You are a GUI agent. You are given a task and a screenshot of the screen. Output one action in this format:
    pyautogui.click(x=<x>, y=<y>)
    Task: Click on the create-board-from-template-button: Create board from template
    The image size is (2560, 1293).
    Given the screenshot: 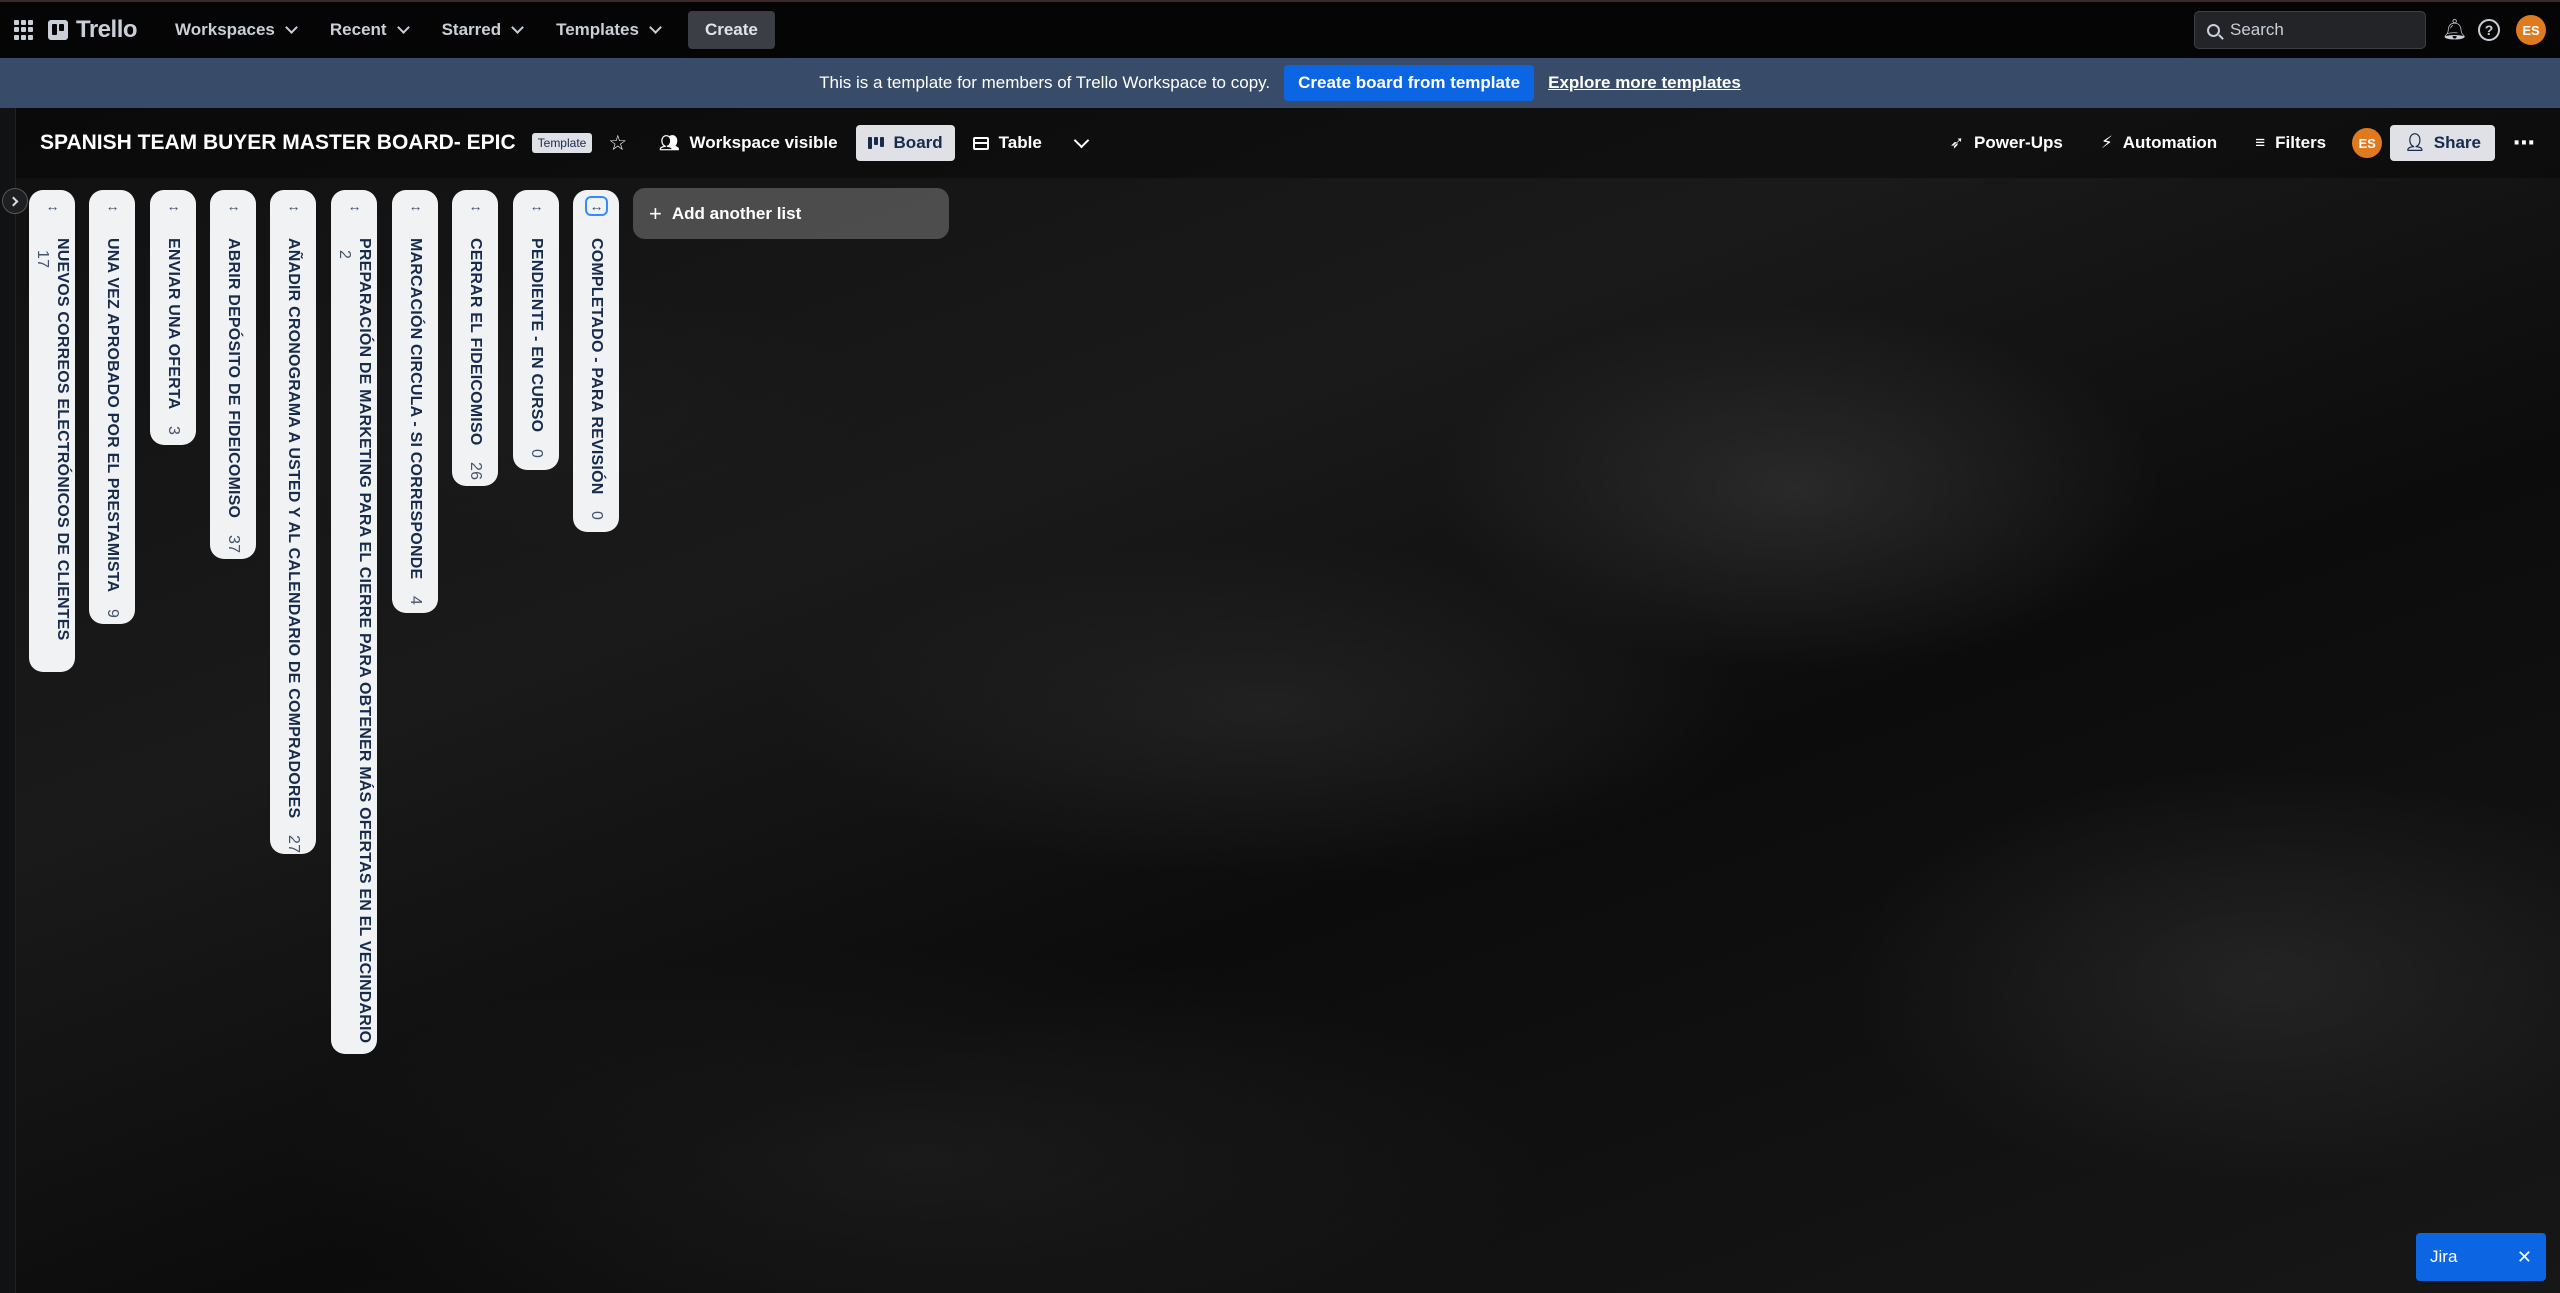 What is the action you would take?
    pyautogui.click(x=1409, y=83)
    